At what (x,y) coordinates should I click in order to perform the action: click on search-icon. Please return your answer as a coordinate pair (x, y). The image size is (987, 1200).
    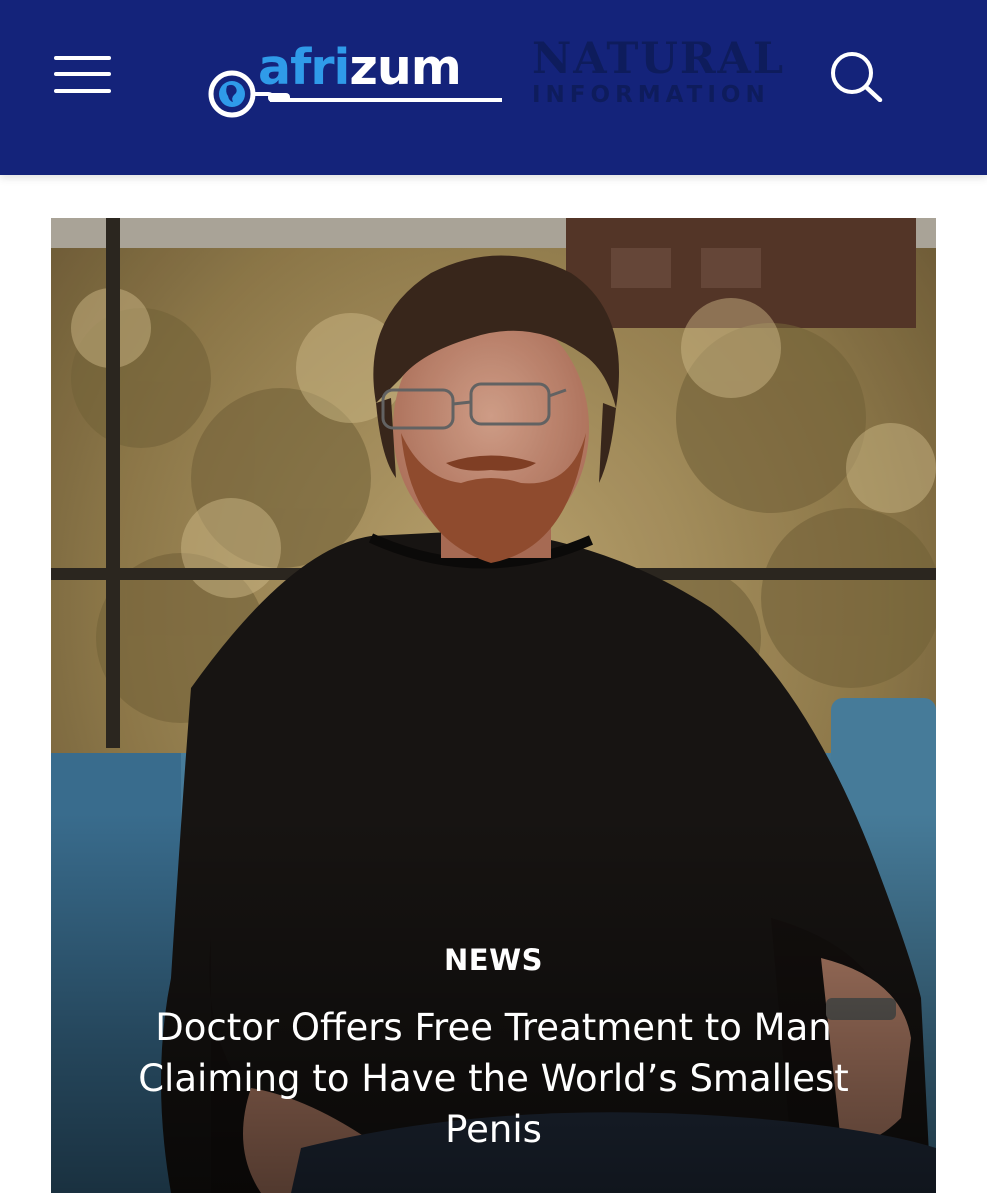
    Looking at the image, I should click on (856, 76).